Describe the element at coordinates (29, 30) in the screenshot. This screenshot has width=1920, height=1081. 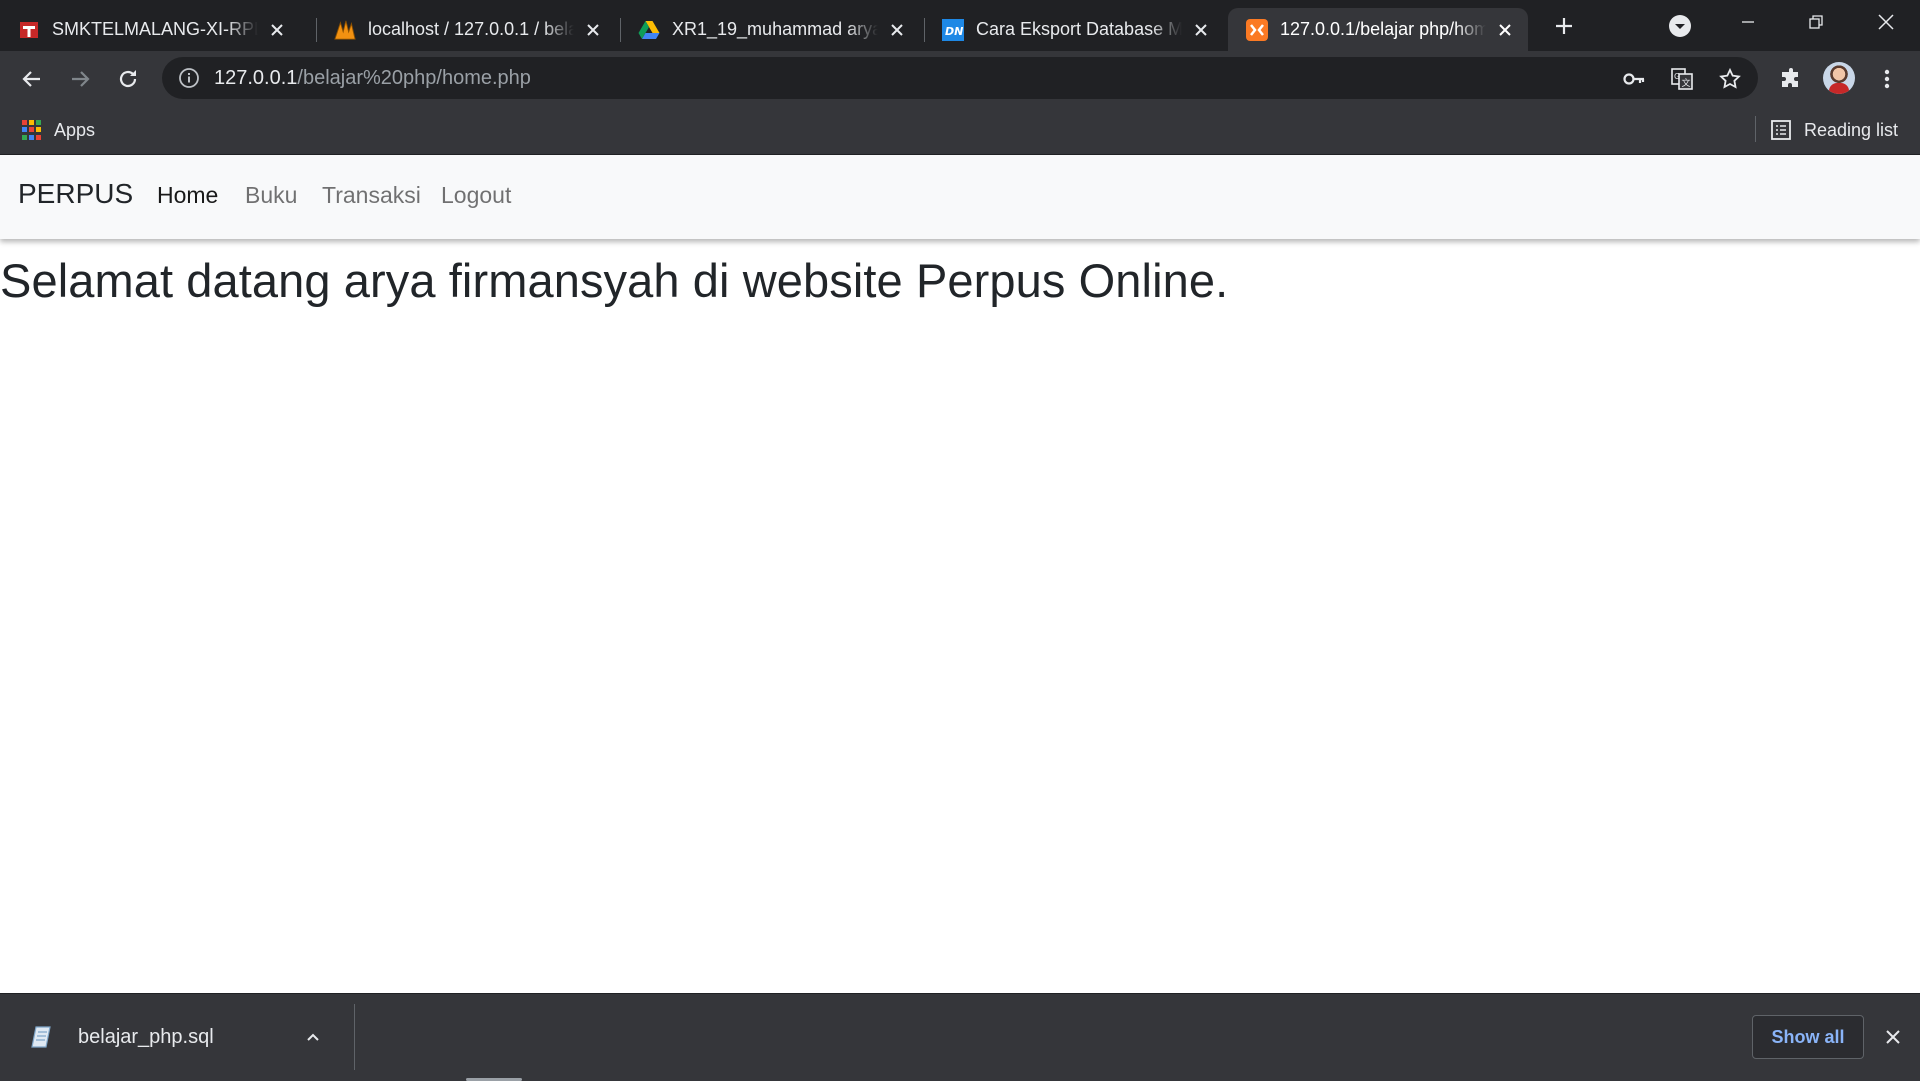
I see `telkom-school-icon` at that location.